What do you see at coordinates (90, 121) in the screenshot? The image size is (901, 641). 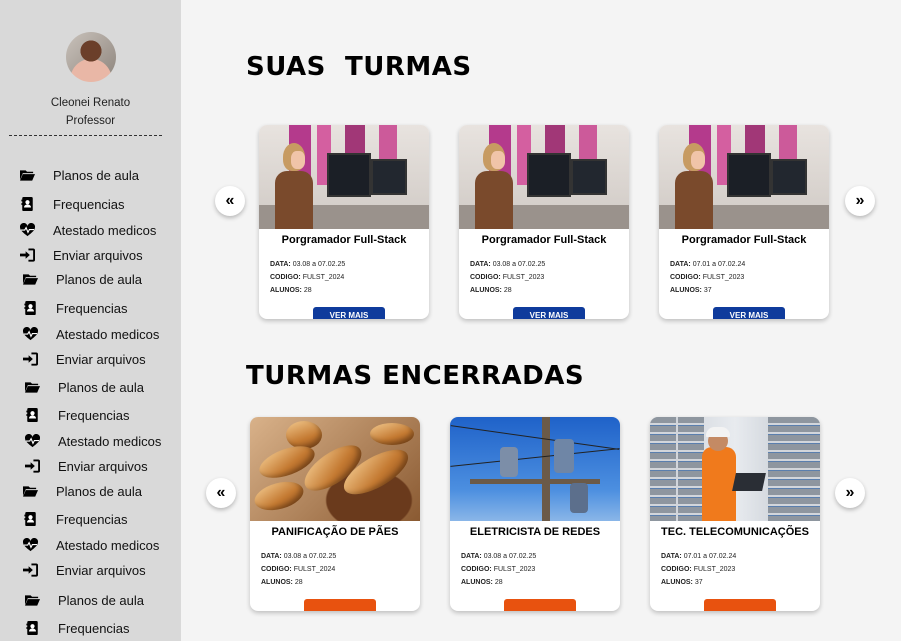 I see `user-role: Professor` at bounding box center [90, 121].